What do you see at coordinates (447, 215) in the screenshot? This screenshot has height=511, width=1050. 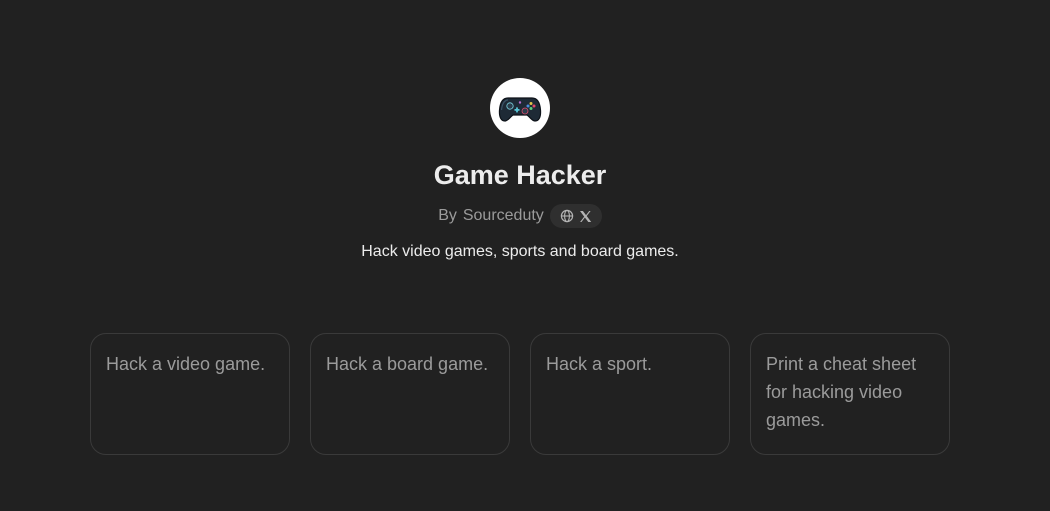 I see `byline-prefix: By` at bounding box center [447, 215].